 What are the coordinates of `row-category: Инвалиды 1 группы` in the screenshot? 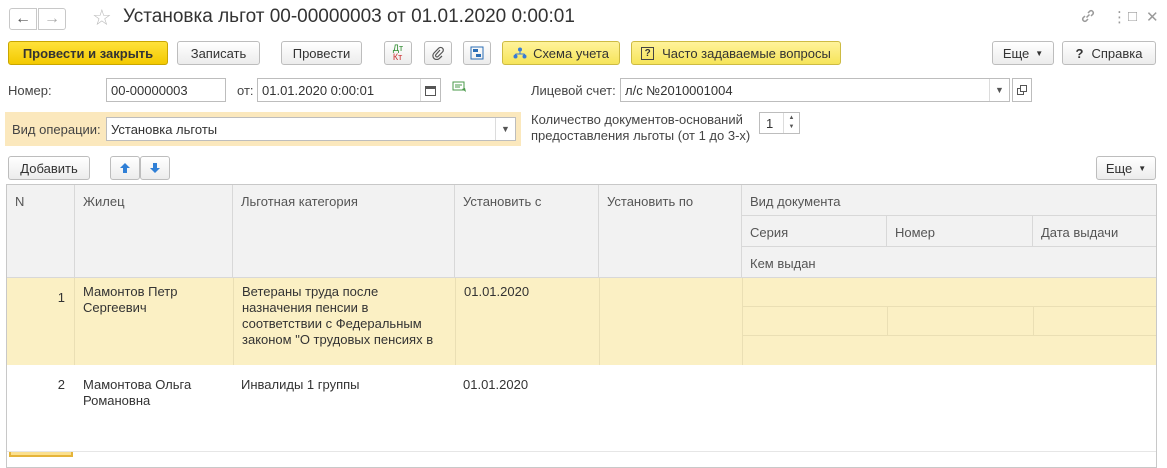 It's located at (300, 384).